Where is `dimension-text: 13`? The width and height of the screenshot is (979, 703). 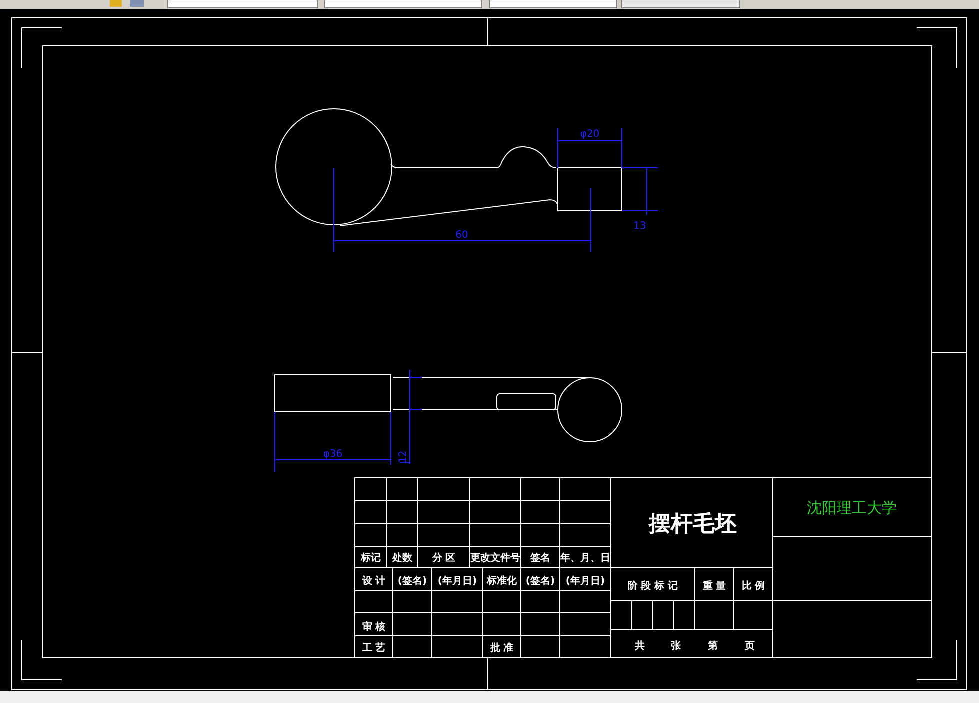
dimension-text: 13 is located at coordinates (640, 226).